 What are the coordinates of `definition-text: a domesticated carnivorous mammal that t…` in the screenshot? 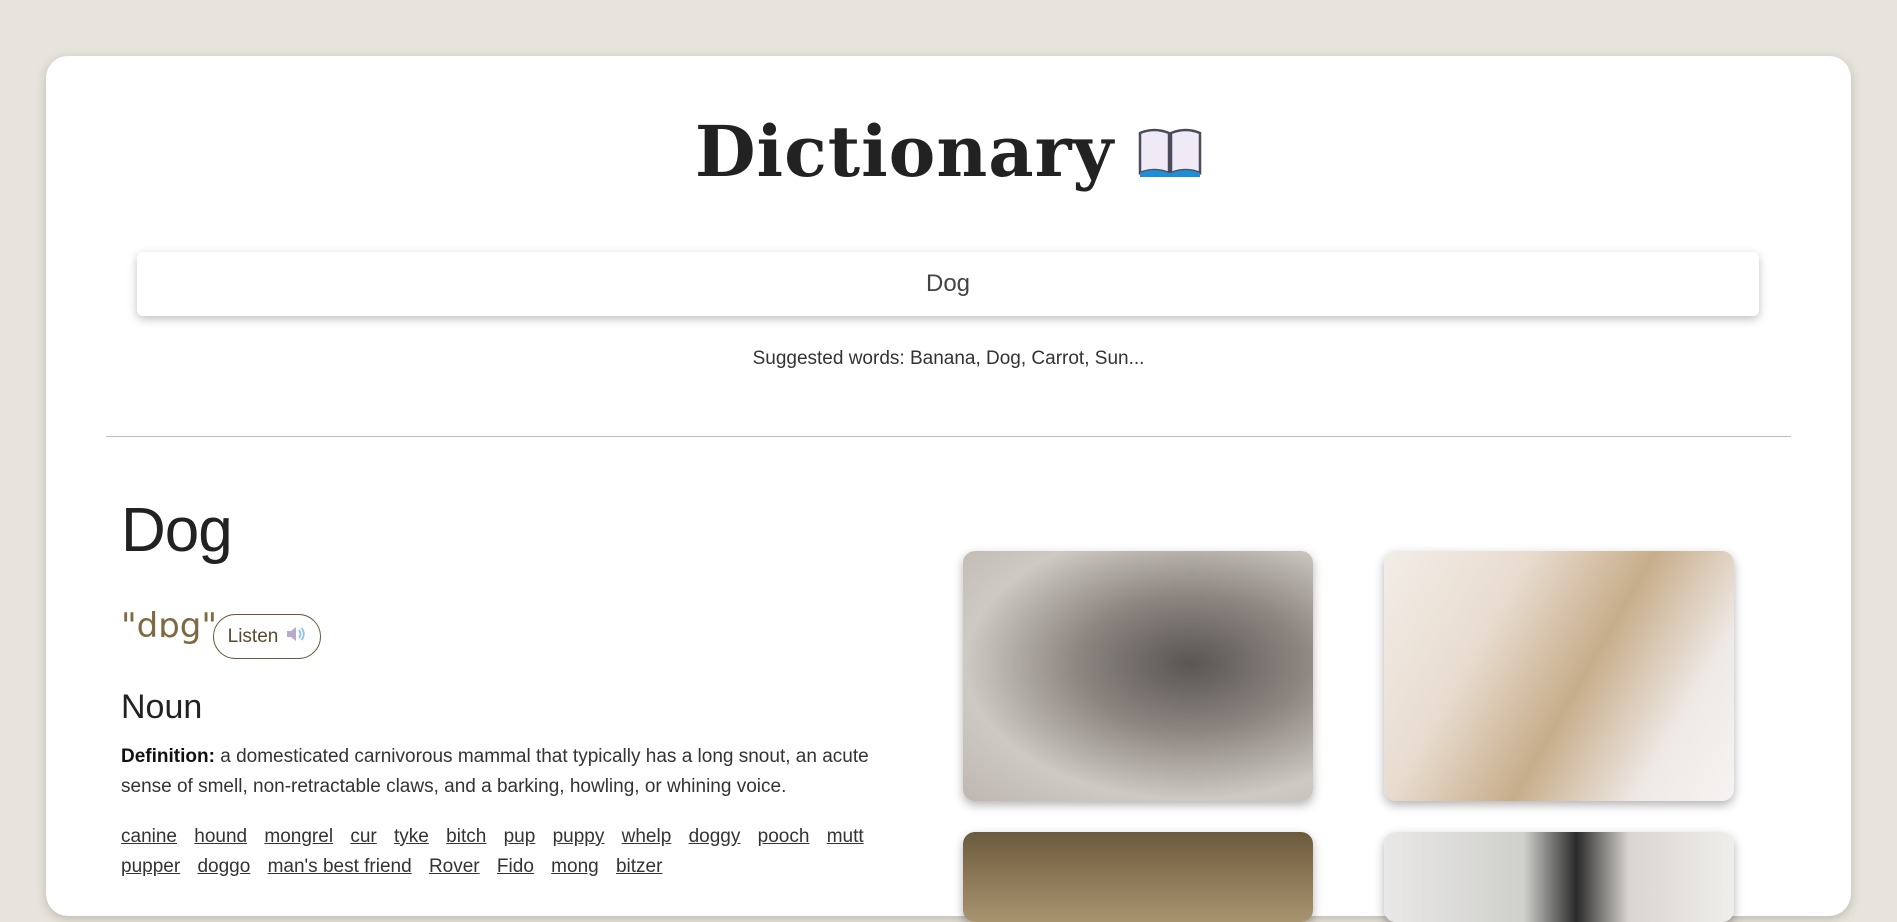 It's located at (495, 771).